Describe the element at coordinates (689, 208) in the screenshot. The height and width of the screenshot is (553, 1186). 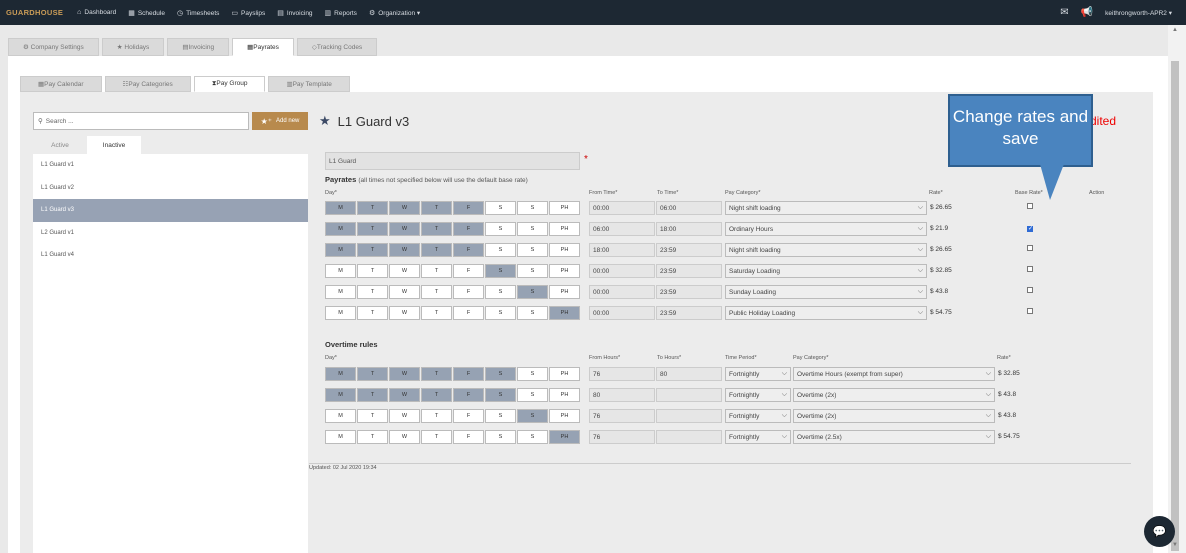
I see `to-time-input: 06:00` at that location.